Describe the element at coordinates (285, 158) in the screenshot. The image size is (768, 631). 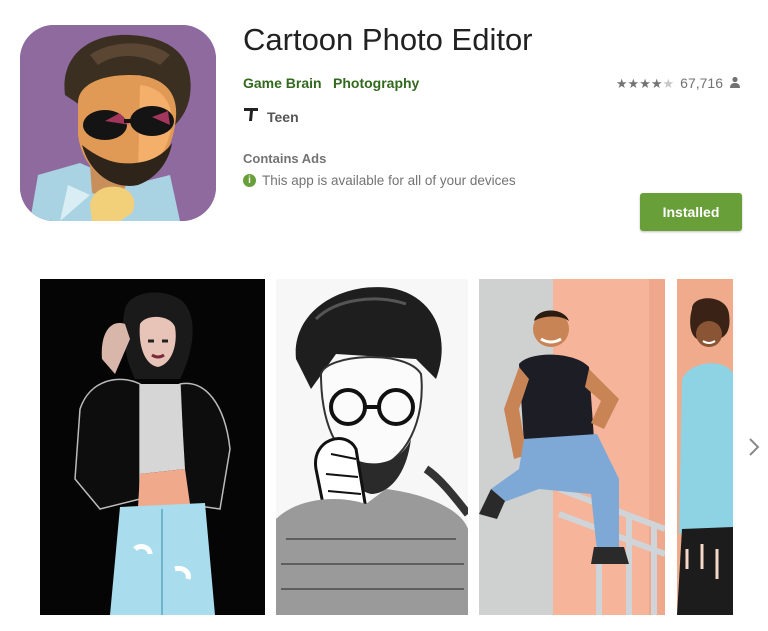
I see `contains-ads-label: Contains Ads` at that location.